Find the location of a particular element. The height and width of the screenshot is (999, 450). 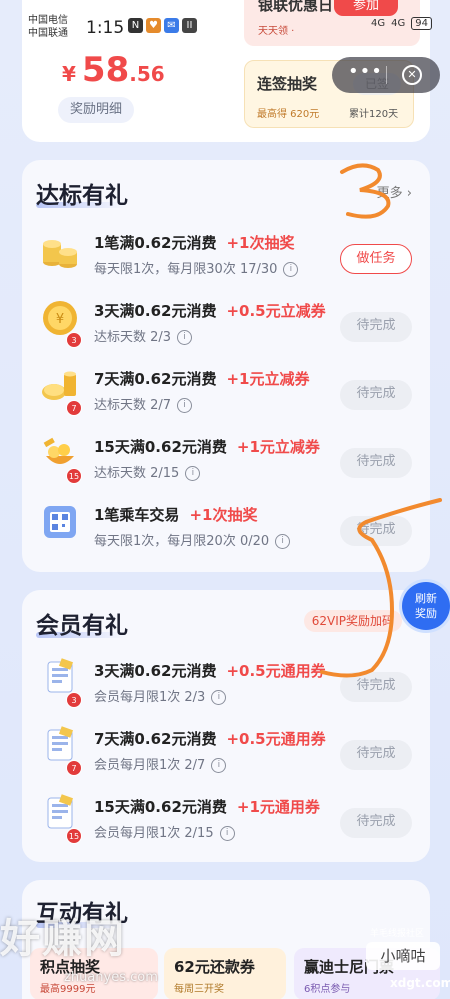

status-right: 4G 4G 94 is located at coordinates (401, 23).